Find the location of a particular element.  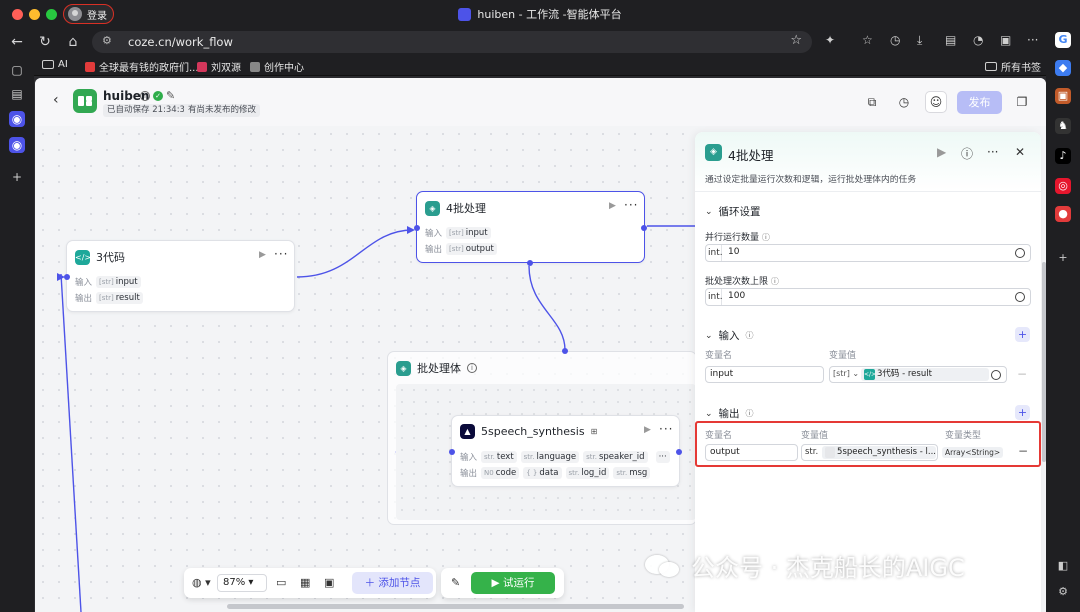

test-run-button: ▶ 试运行 is located at coordinates (513, 583).